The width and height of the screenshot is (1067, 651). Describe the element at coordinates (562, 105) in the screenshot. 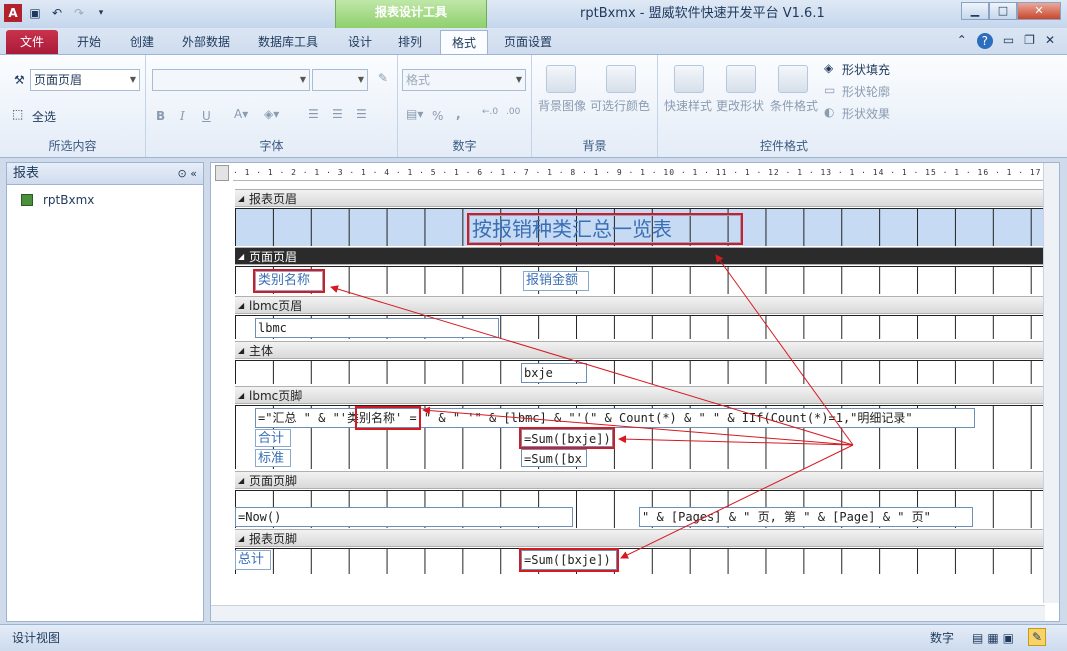

I see `background-image-button: 背景图像` at that location.